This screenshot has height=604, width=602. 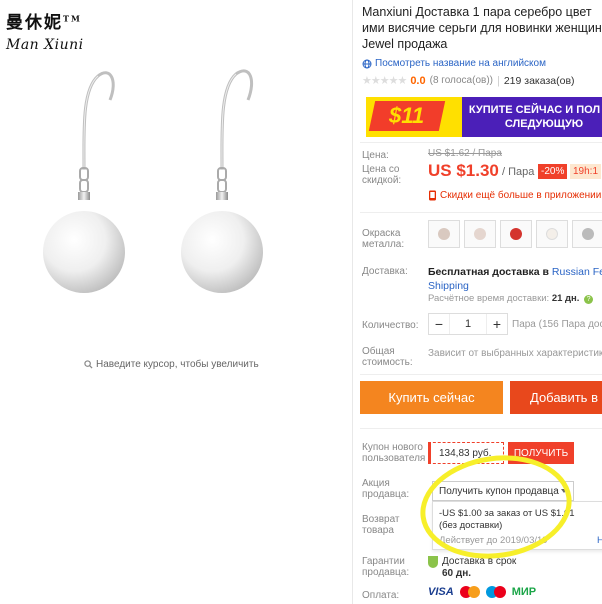 What do you see at coordinates (34, 23) in the screenshot?
I see `brand-name: 曼休妮` at bounding box center [34, 23].